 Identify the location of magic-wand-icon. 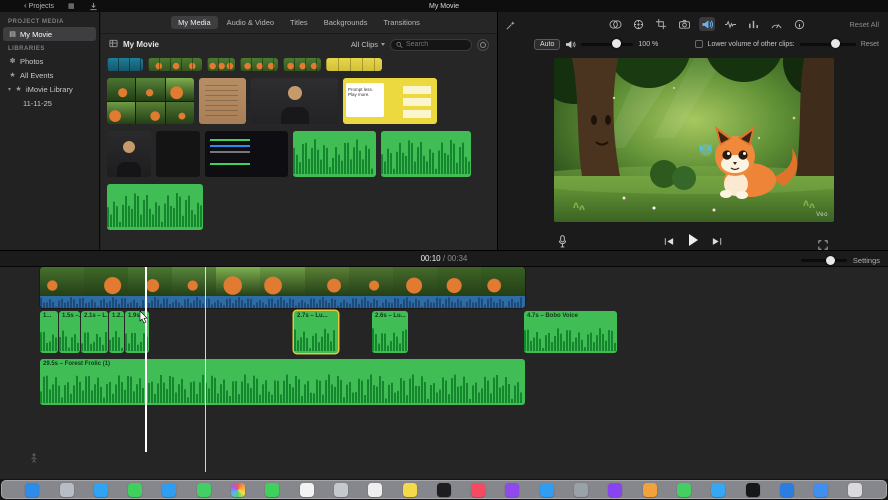
(510, 27).